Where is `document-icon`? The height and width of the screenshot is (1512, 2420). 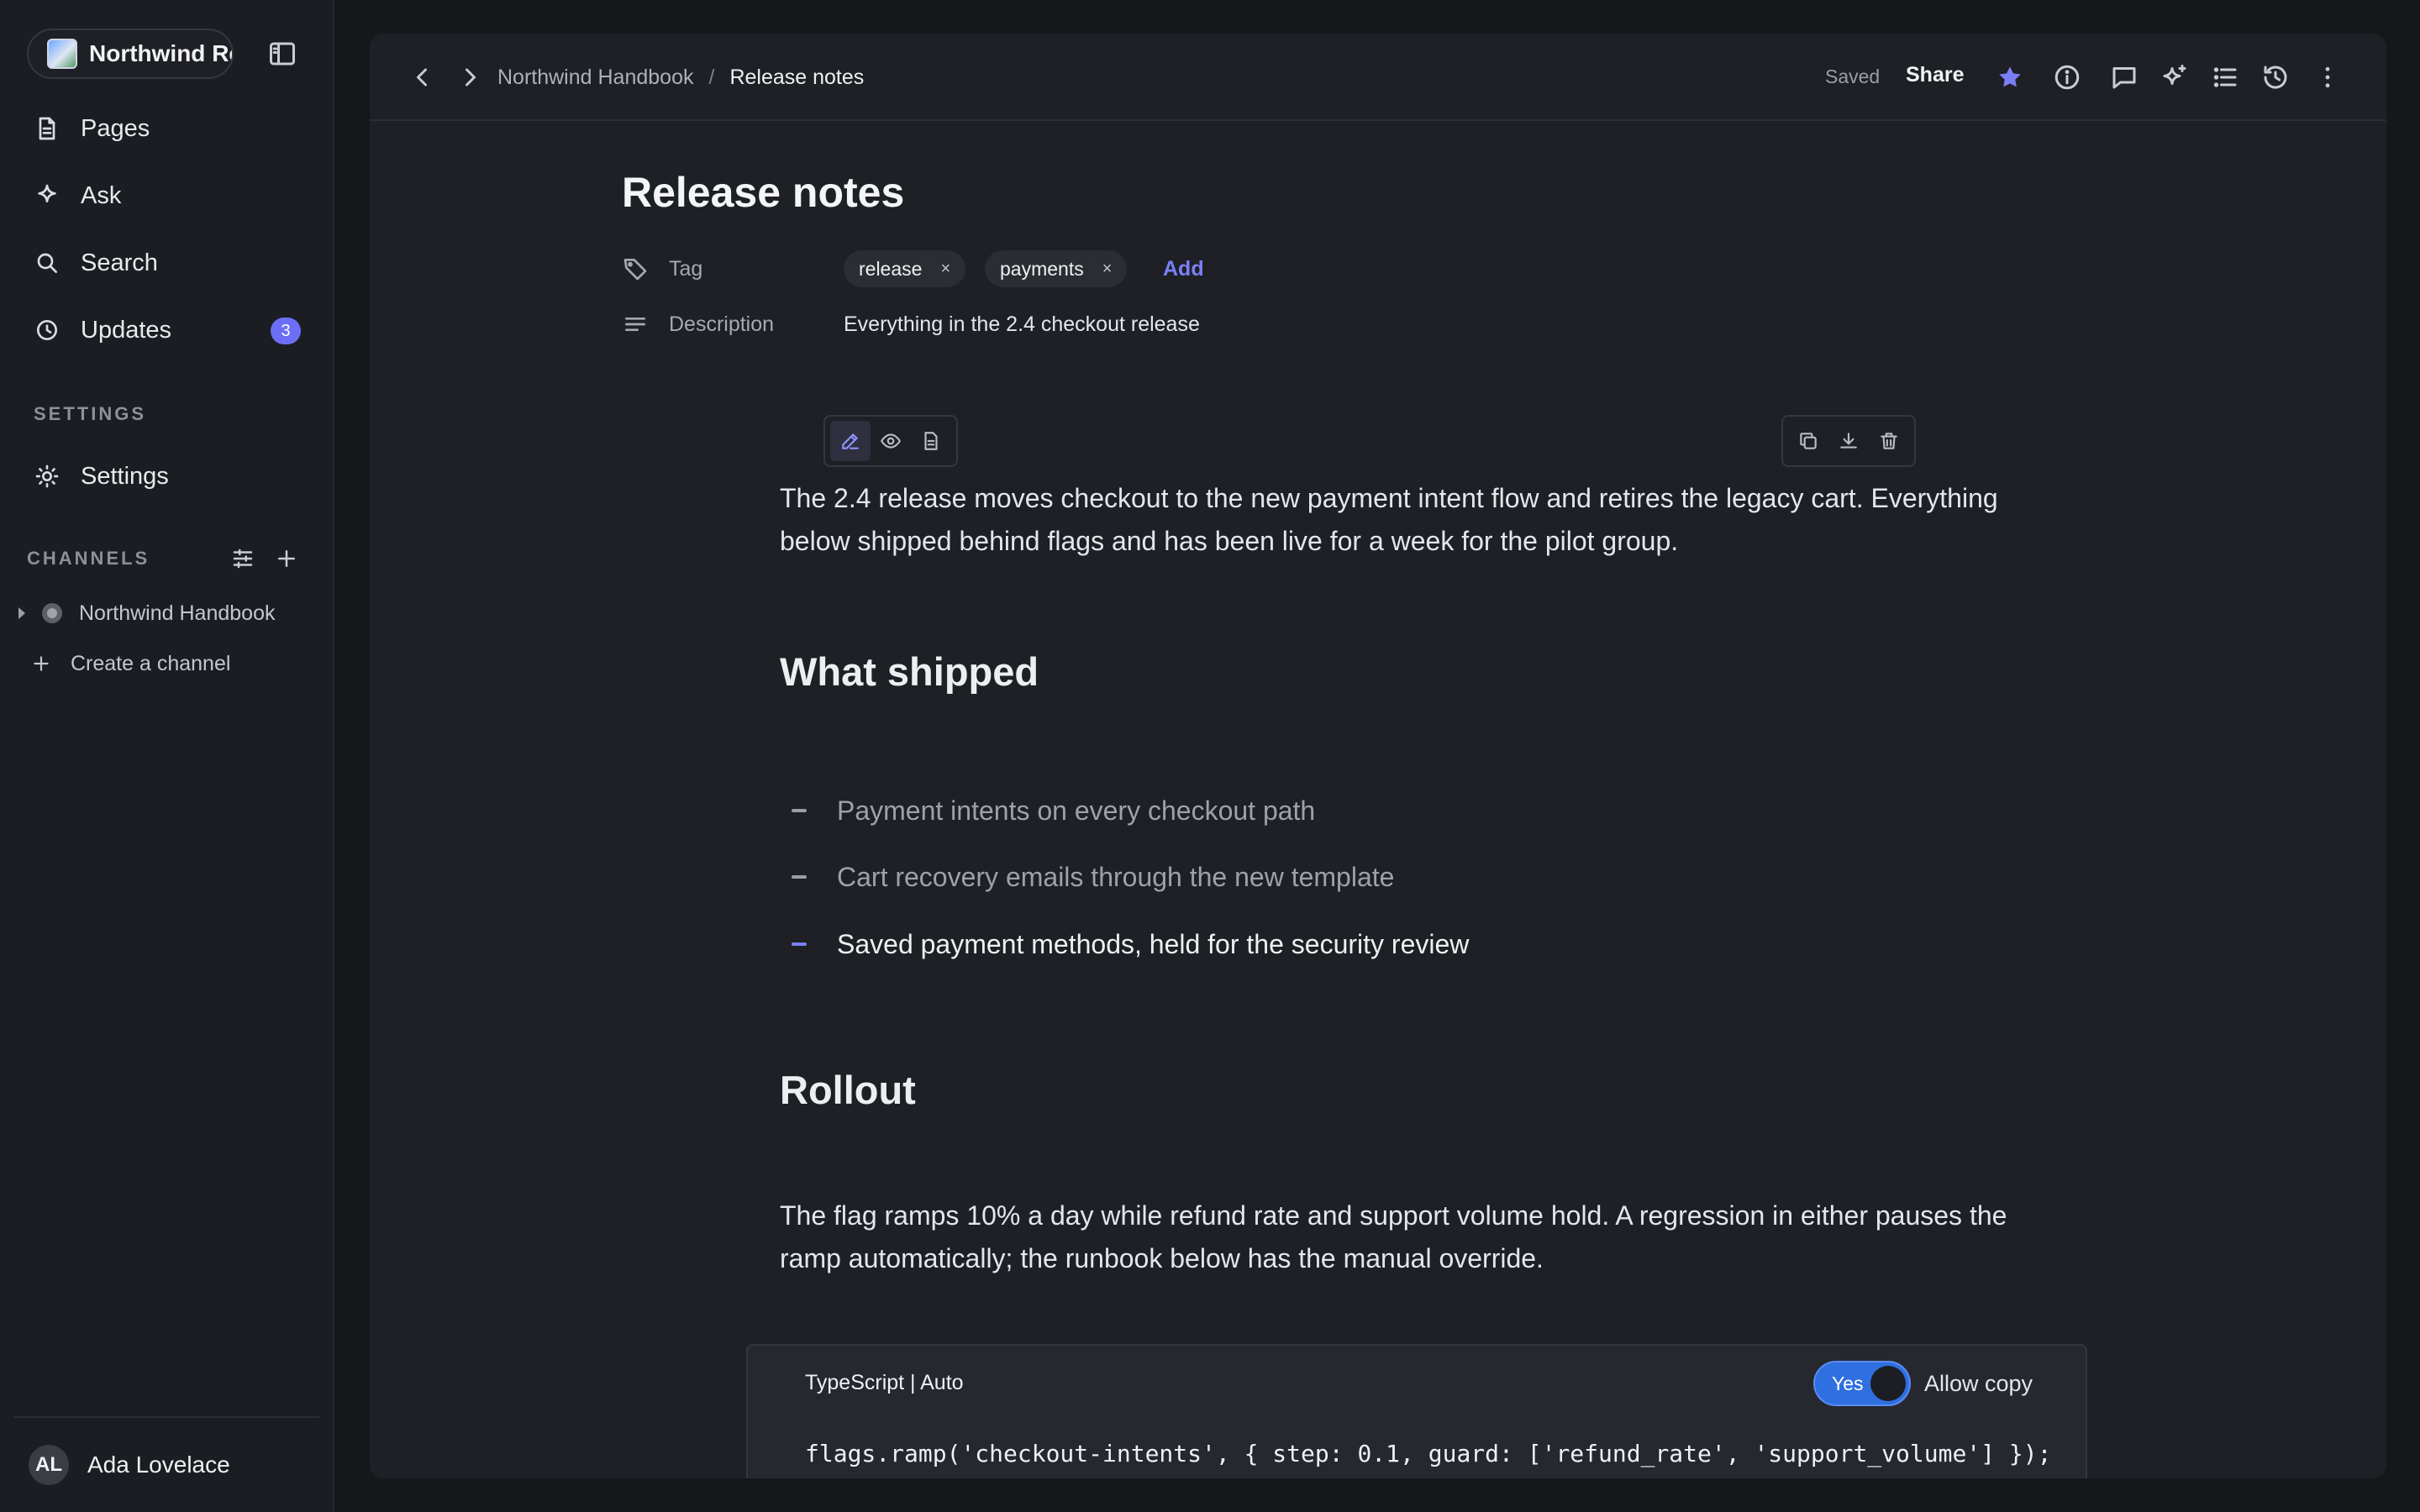
document-icon is located at coordinates (47, 128).